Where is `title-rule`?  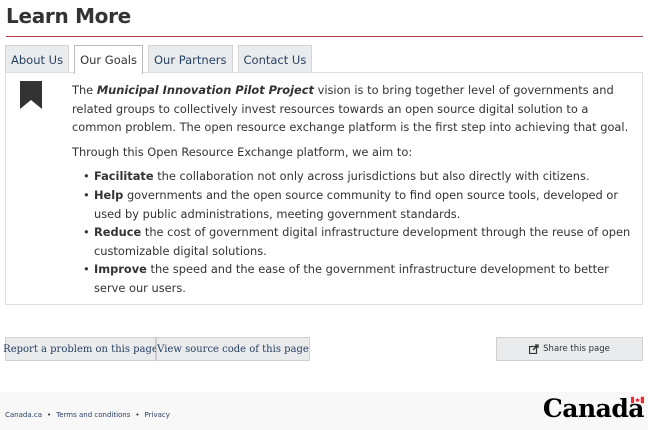
title-rule is located at coordinates (324, 36).